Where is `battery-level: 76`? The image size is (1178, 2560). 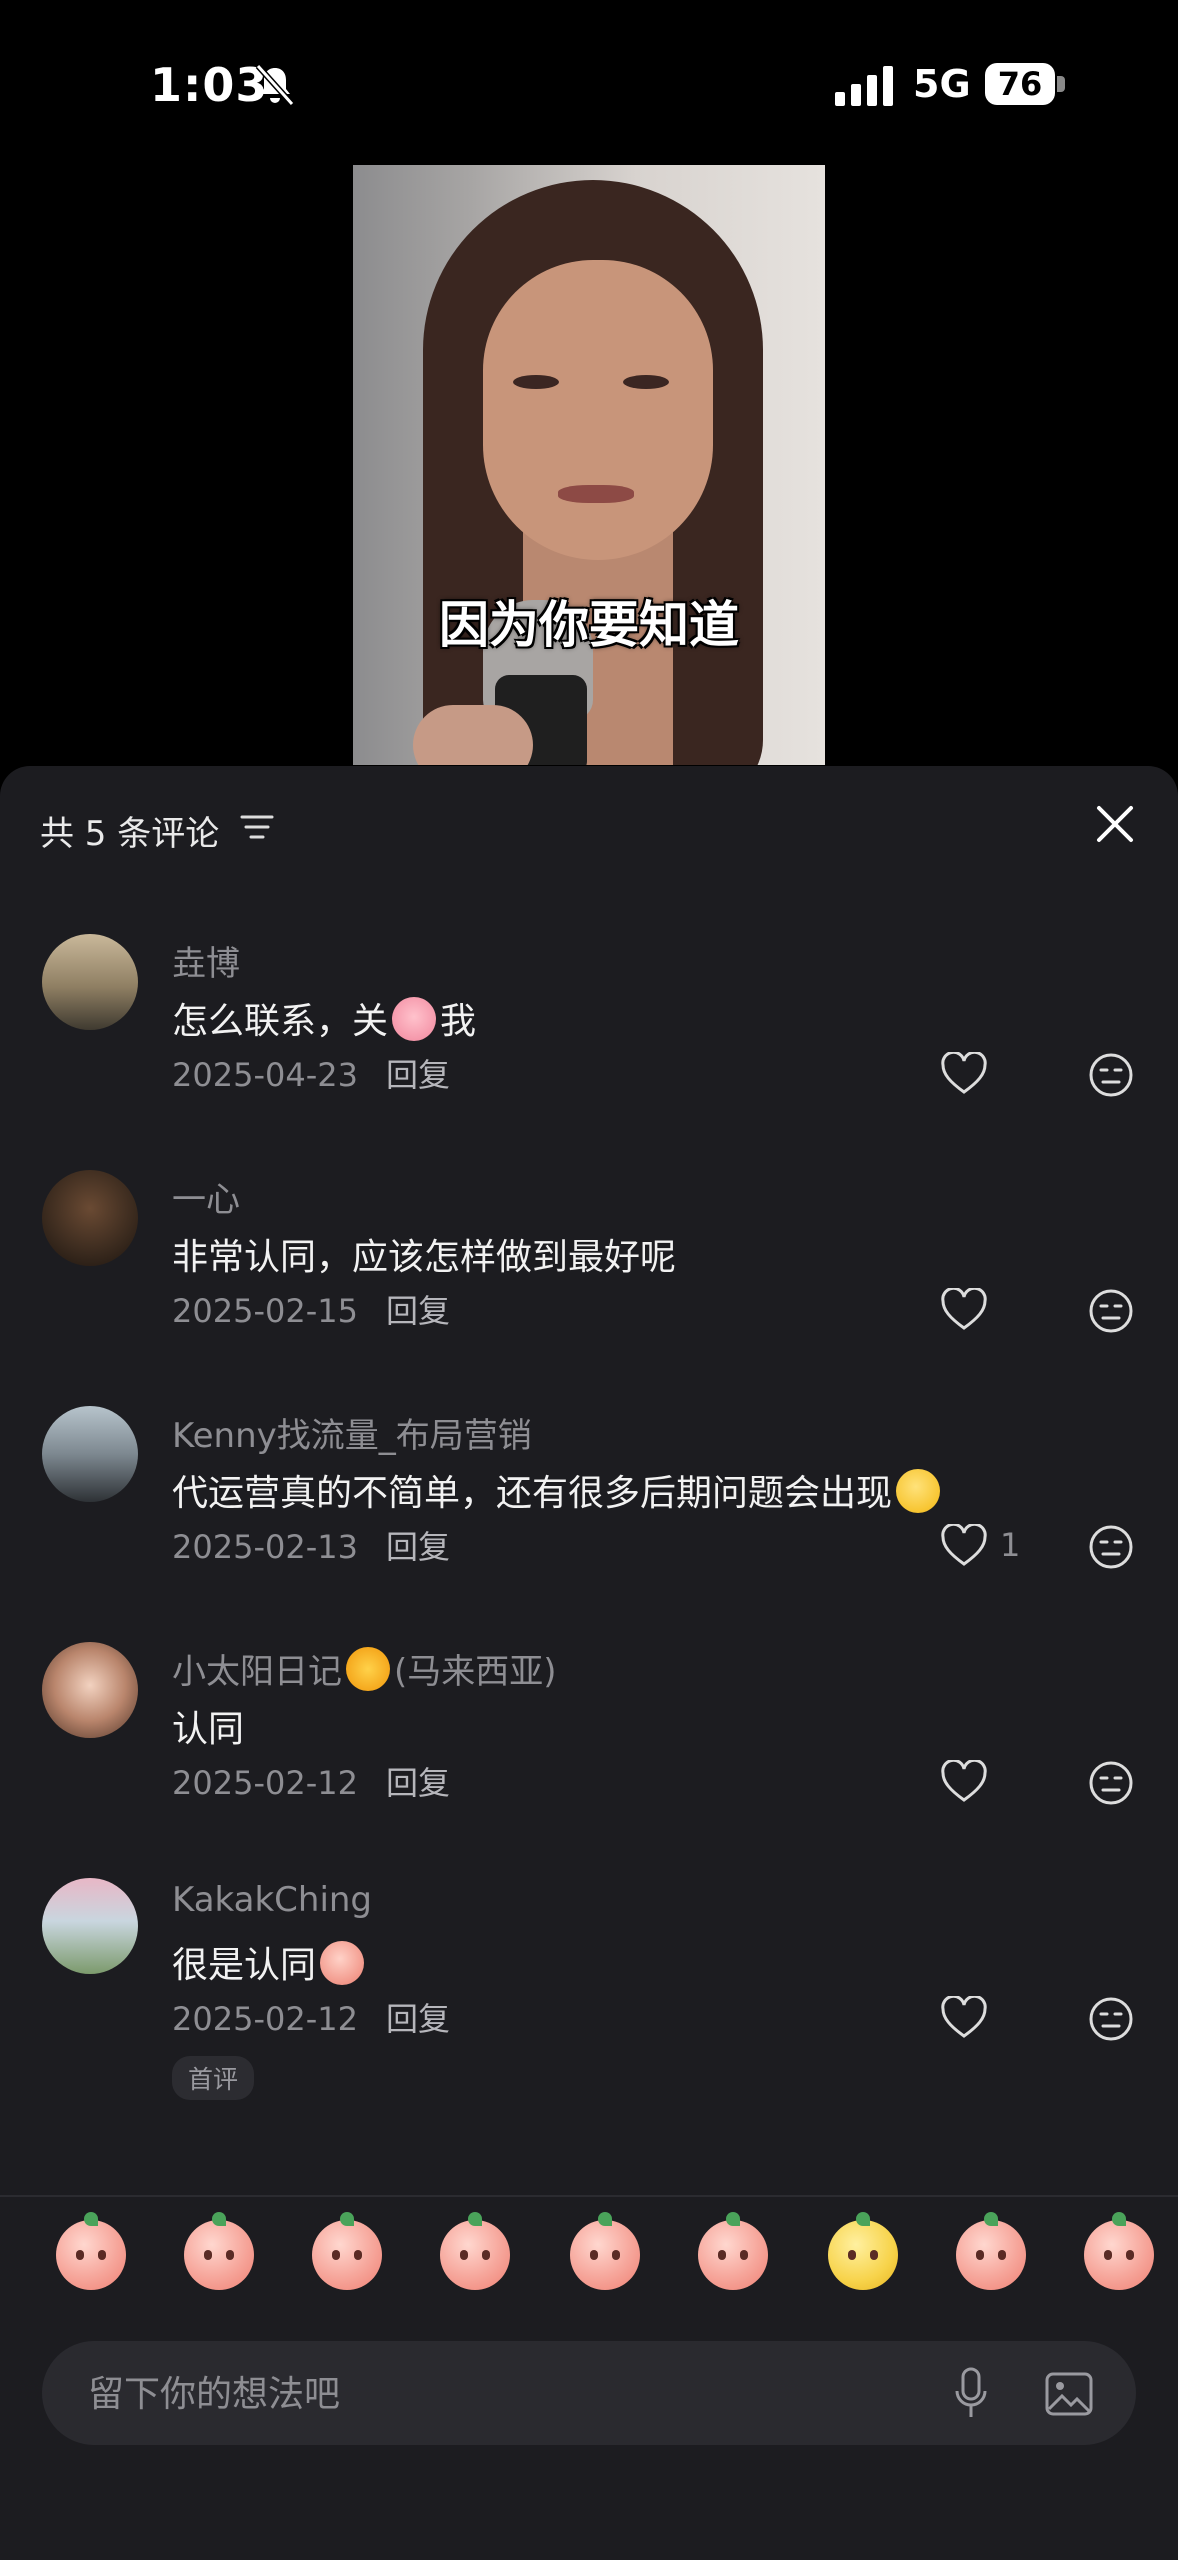 battery-level: 76 is located at coordinates (1020, 84).